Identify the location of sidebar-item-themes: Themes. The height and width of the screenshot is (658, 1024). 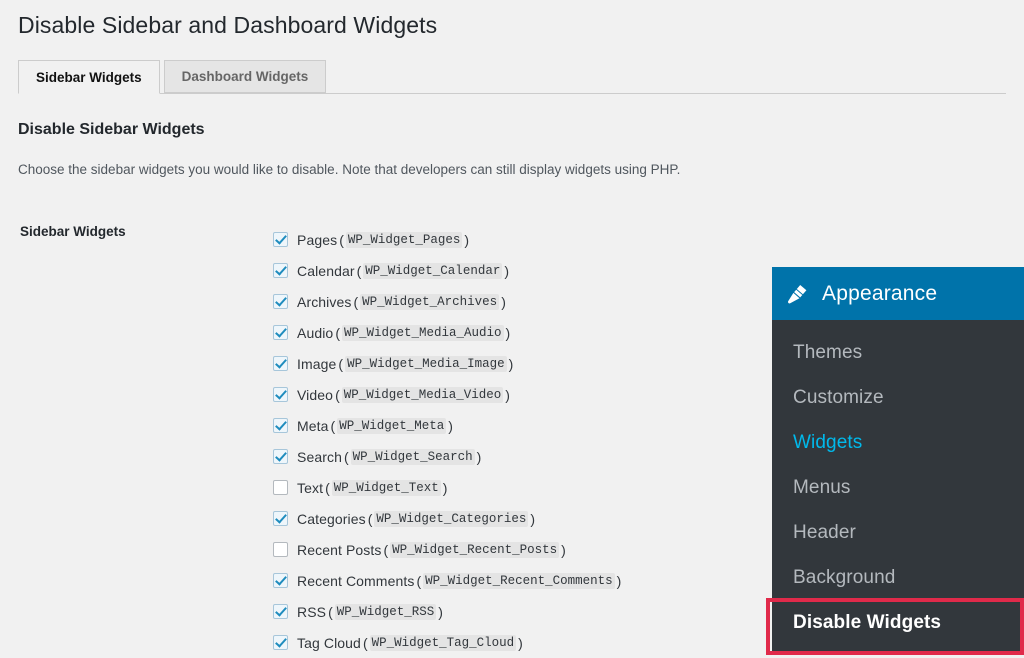
(898, 352).